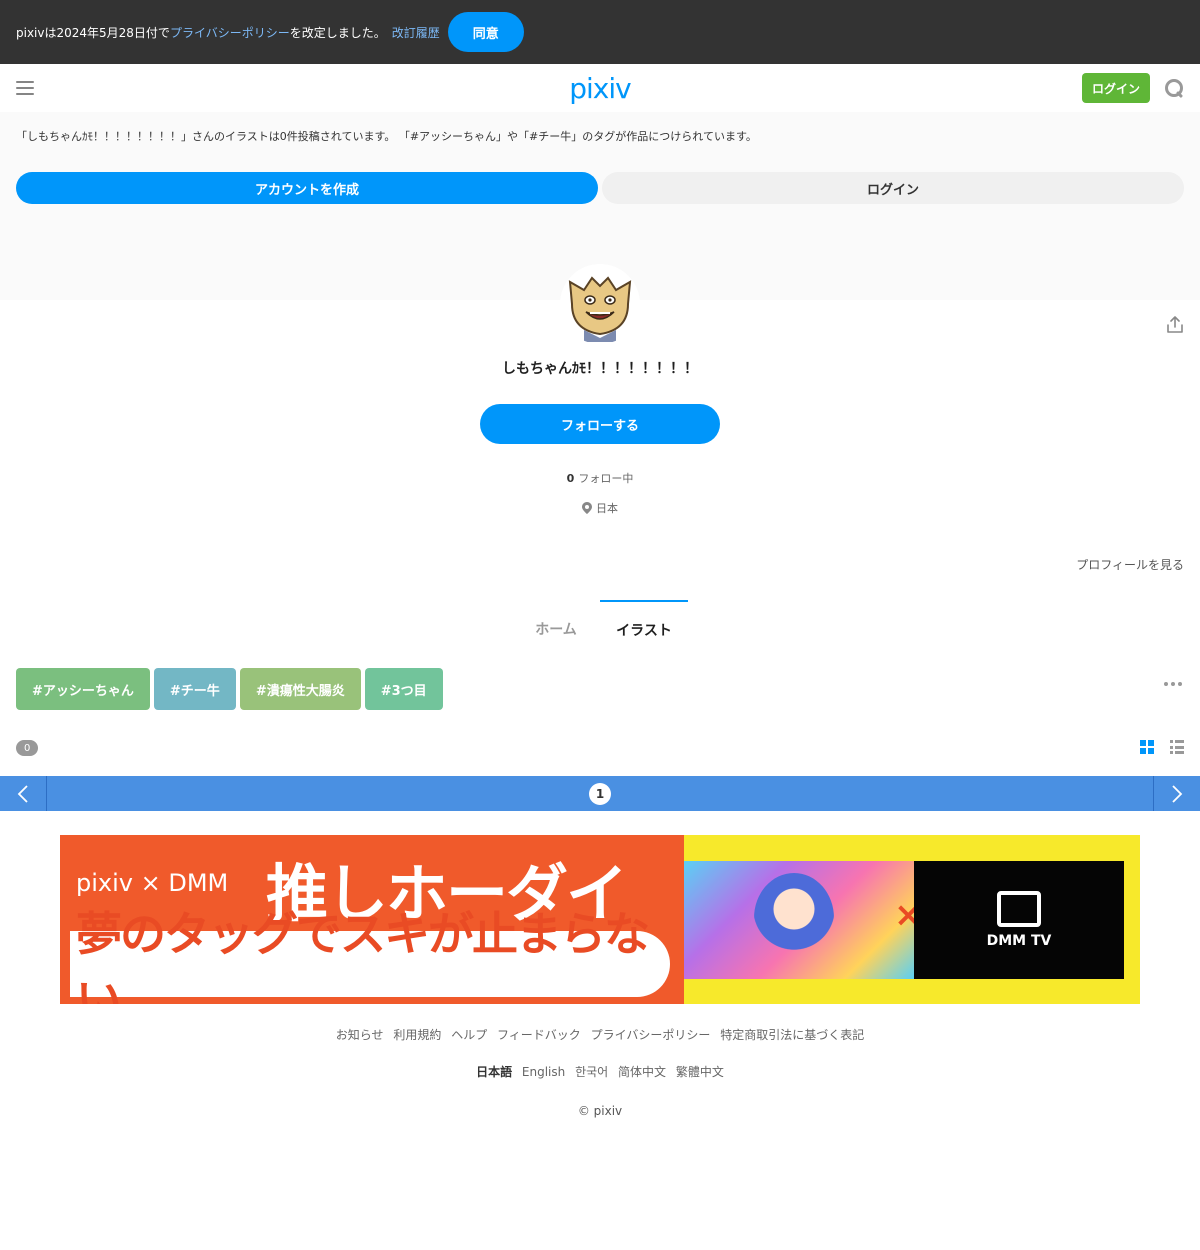  I want to click on tag-assy-chan: #アッシーちゃん, so click(83, 689).